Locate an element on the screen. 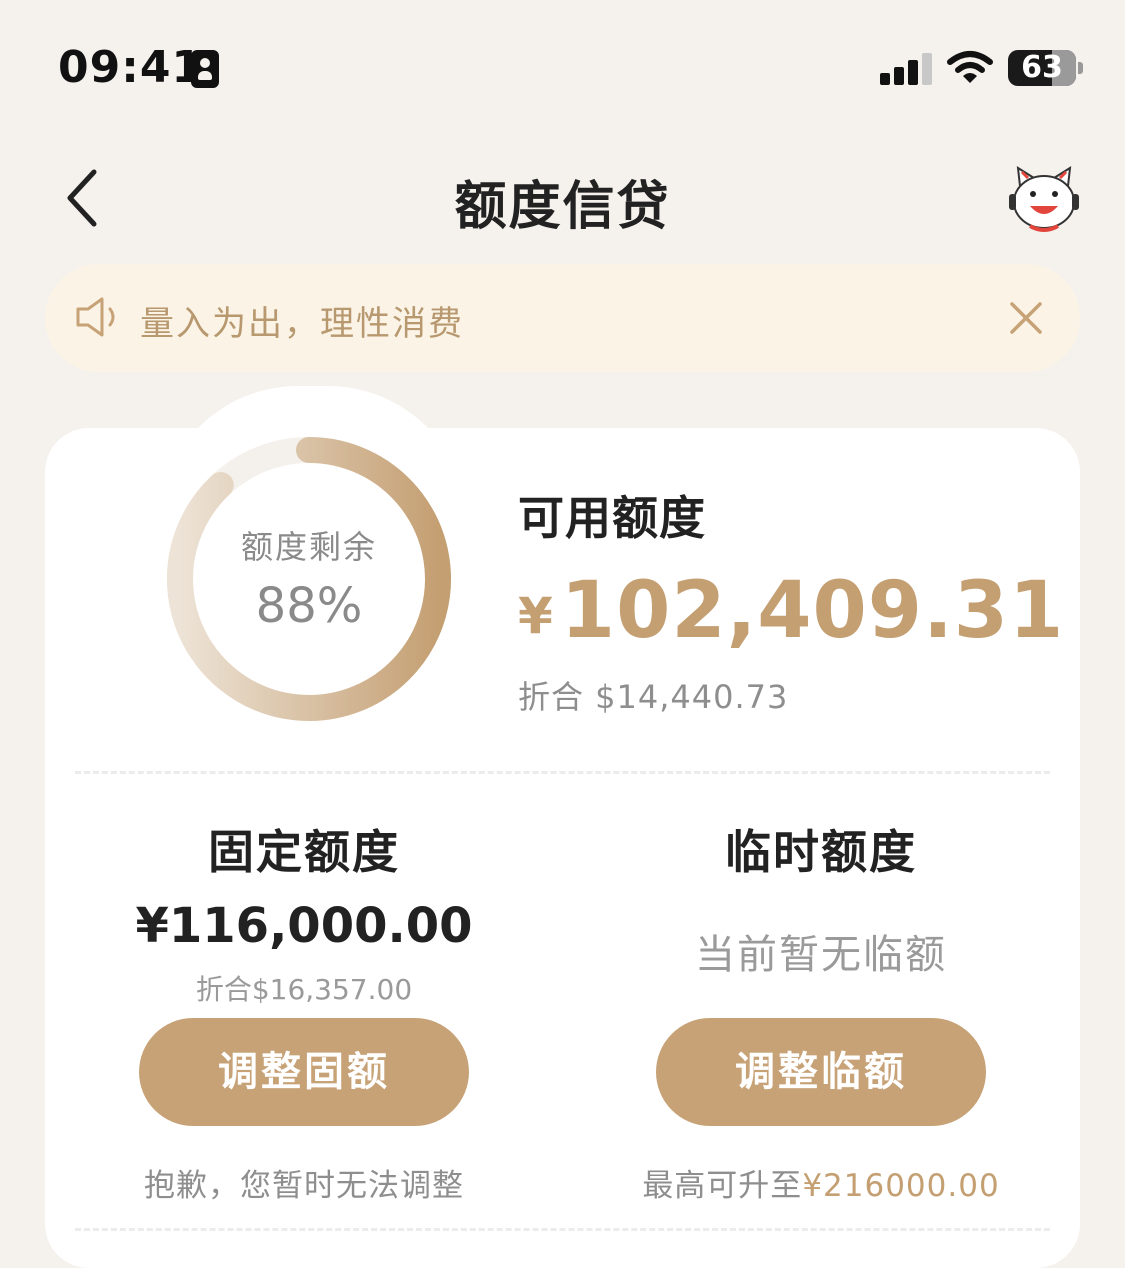 The width and height of the screenshot is (1125, 1268). status-time: 09:41 is located at coordinates (131, 67).